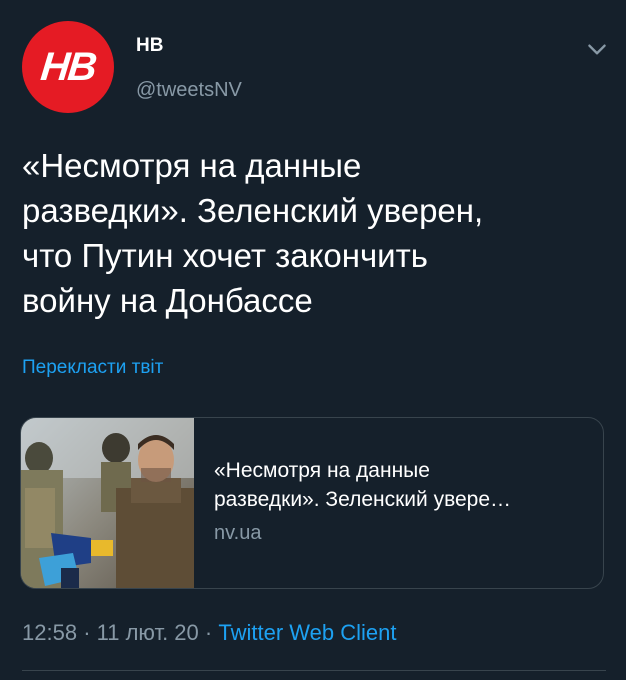 This screenshot has height=680, width=626. What do you see at coordinates (49, 632) in the screenshot?
I see `tweet-time: 12:58` at bounding box center [49, 632].